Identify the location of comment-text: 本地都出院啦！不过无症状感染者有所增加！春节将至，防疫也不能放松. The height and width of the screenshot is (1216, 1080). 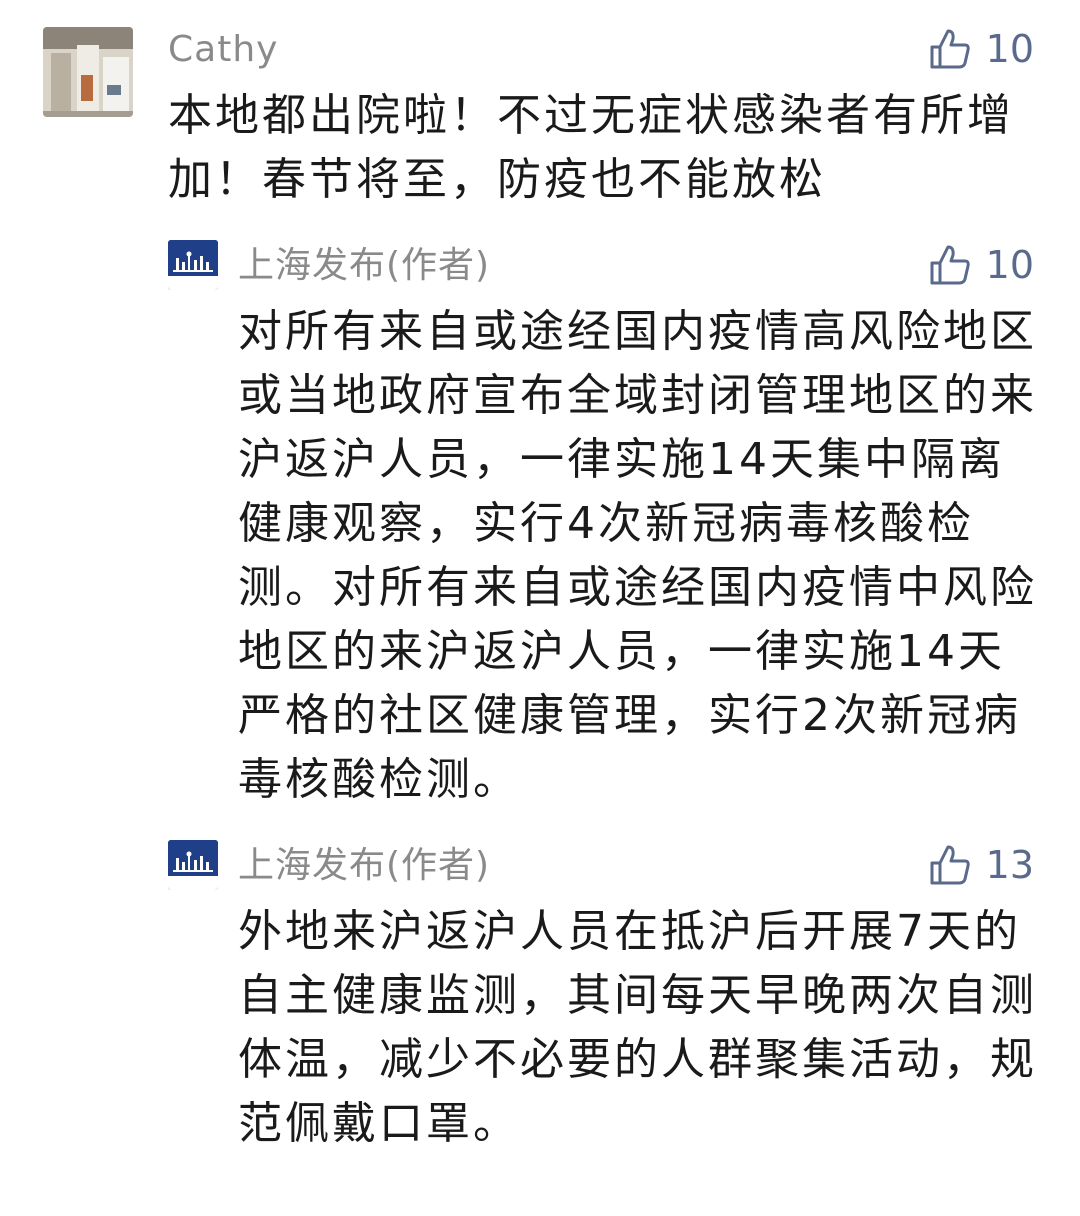
(591, 147).